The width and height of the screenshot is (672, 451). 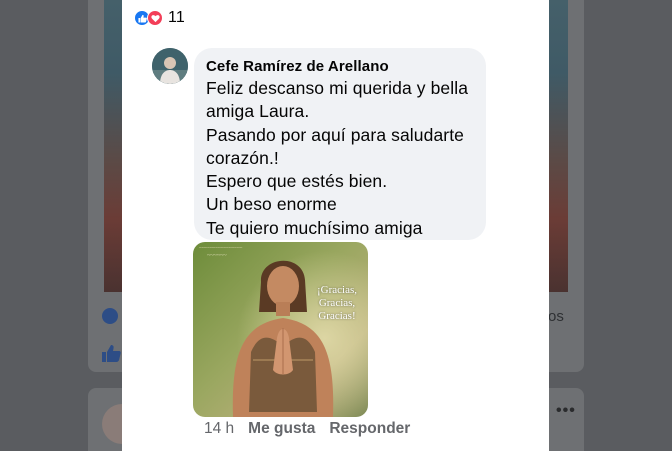 What do you see at coordinates (336, 290) in the screenshot?
I see `image-caption-line: ¡Gracias,` at bounding box center [336, 290].